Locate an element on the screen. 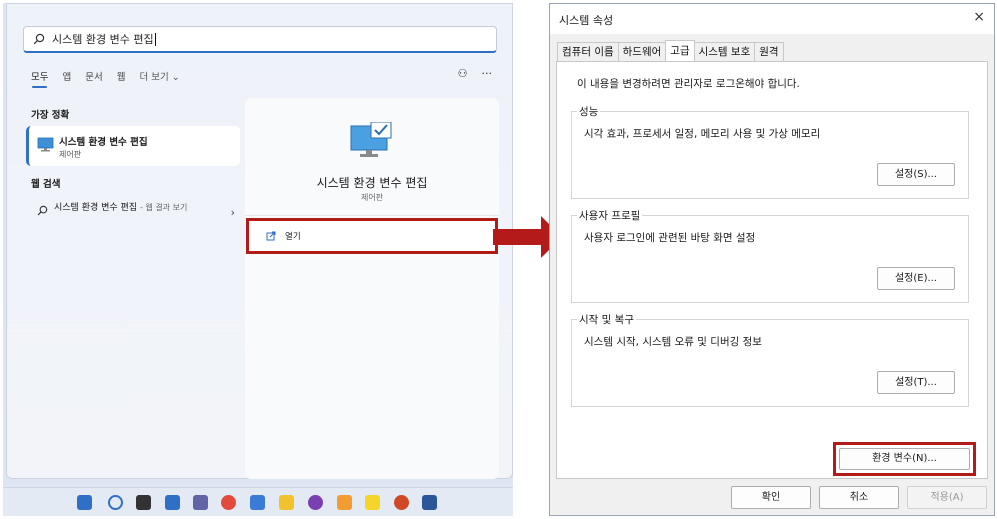  chrome-icon is located at coordinates (228, 502).